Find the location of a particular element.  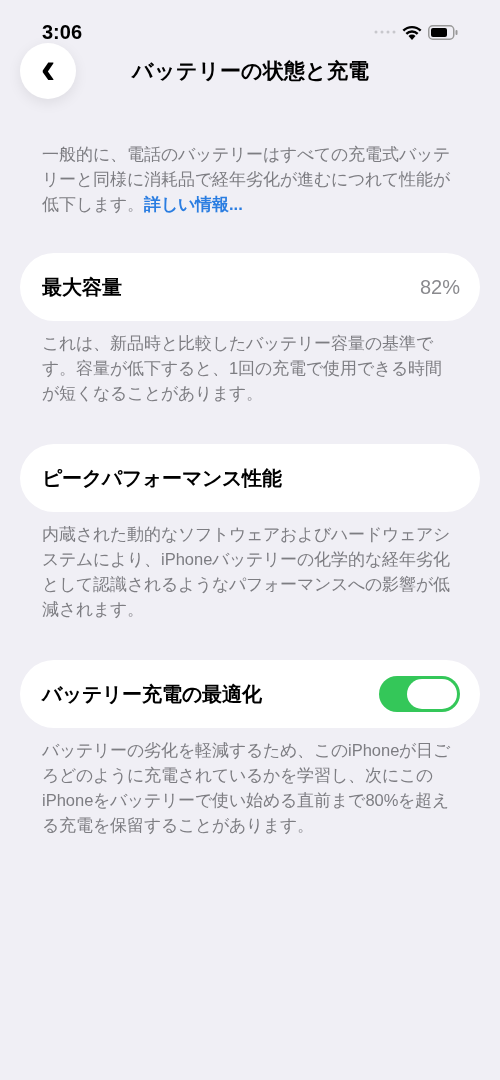

toggle-switch is located at coordinates (419, 694).